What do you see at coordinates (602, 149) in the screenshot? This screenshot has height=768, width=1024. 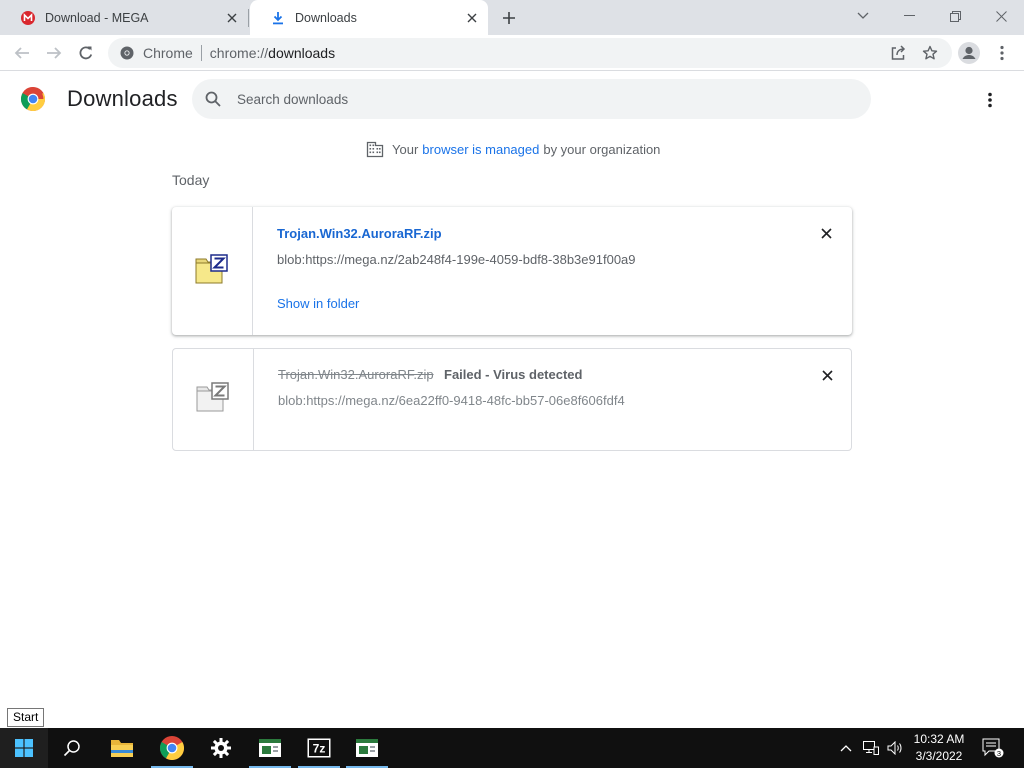 I see `managed-text-suffix: by your organization` at bounding box center [602, 149].